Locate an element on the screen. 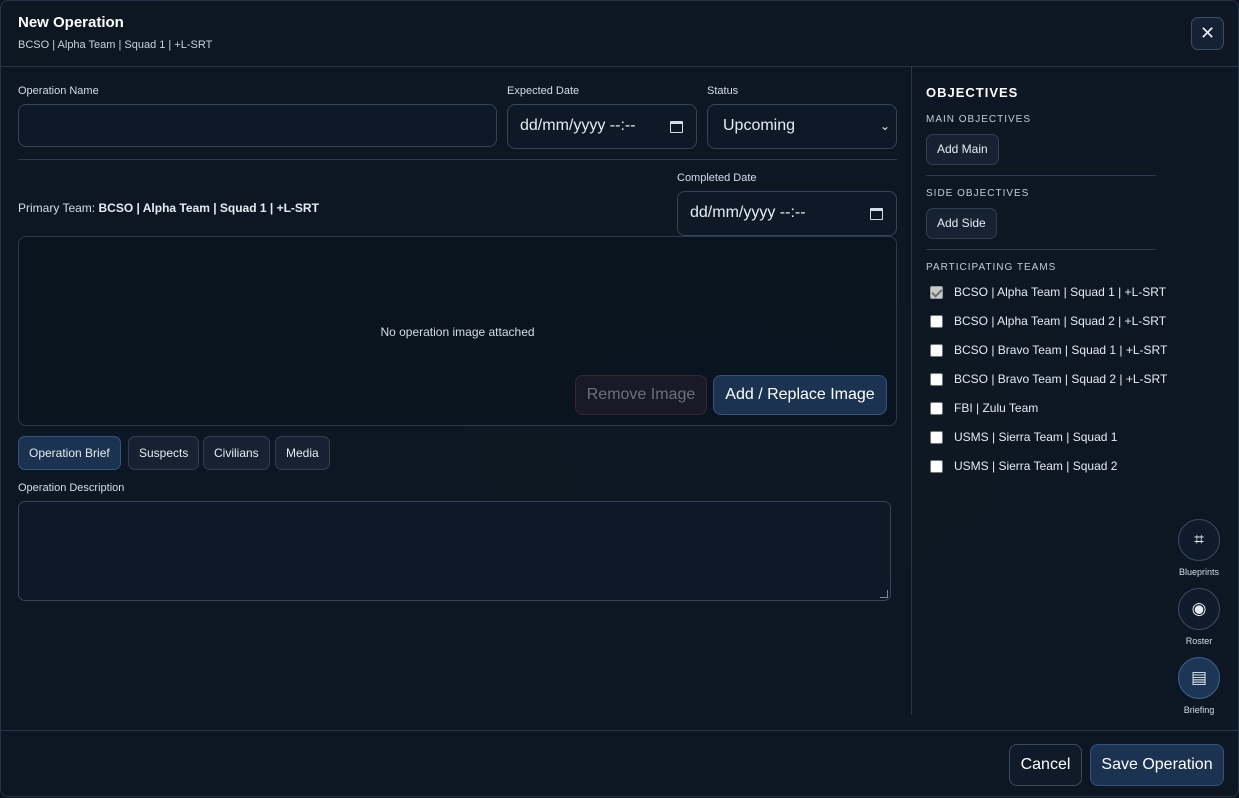 This screenshot has height=798, width=1239. team-label: USMS | Sierra Team | Squad 2 is located at coordinates (1036, 466).